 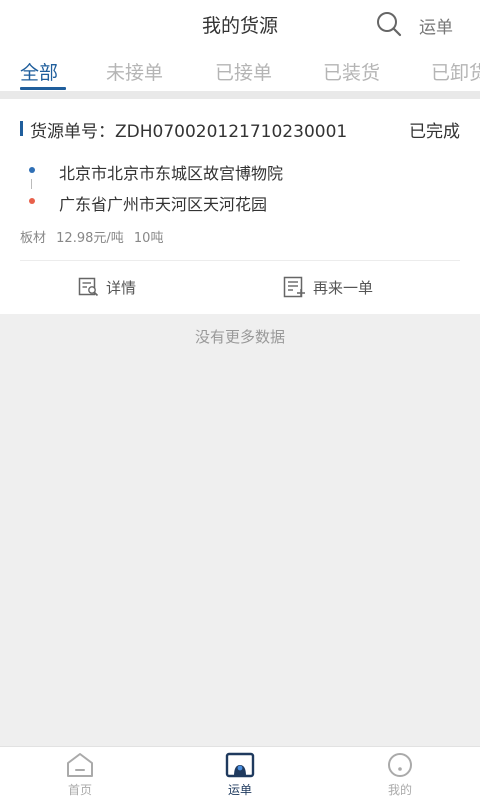 What do you see at coordinates (240, 260) in the screenshot?
I see `card-divider` at bounding box center [240, 260].